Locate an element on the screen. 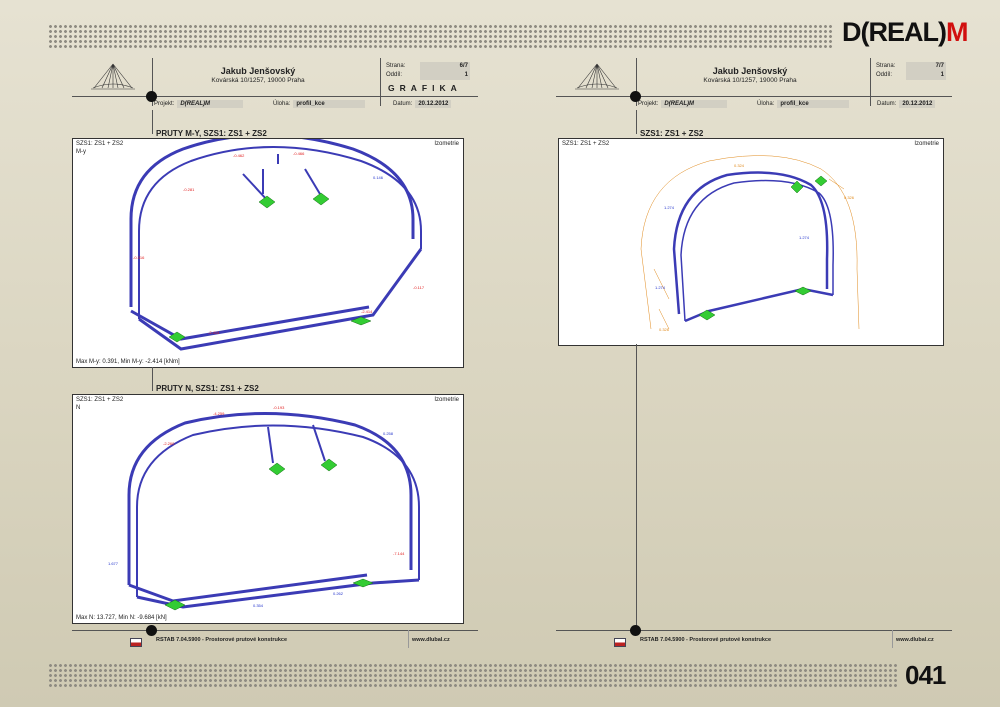  dot-band-bottom is located at coordinates (473, 675).